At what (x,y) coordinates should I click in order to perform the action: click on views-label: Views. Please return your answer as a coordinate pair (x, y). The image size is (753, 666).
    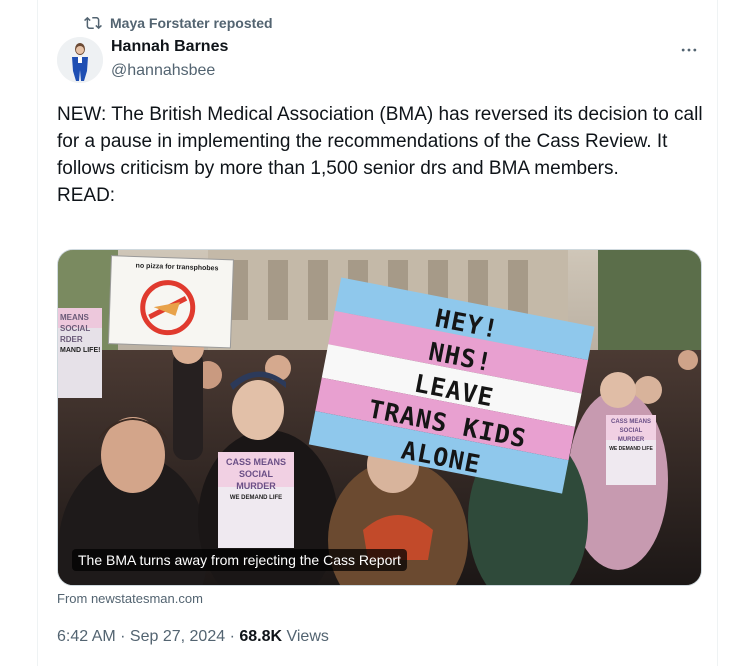
    Looking at the image, I should click on (305, 636).